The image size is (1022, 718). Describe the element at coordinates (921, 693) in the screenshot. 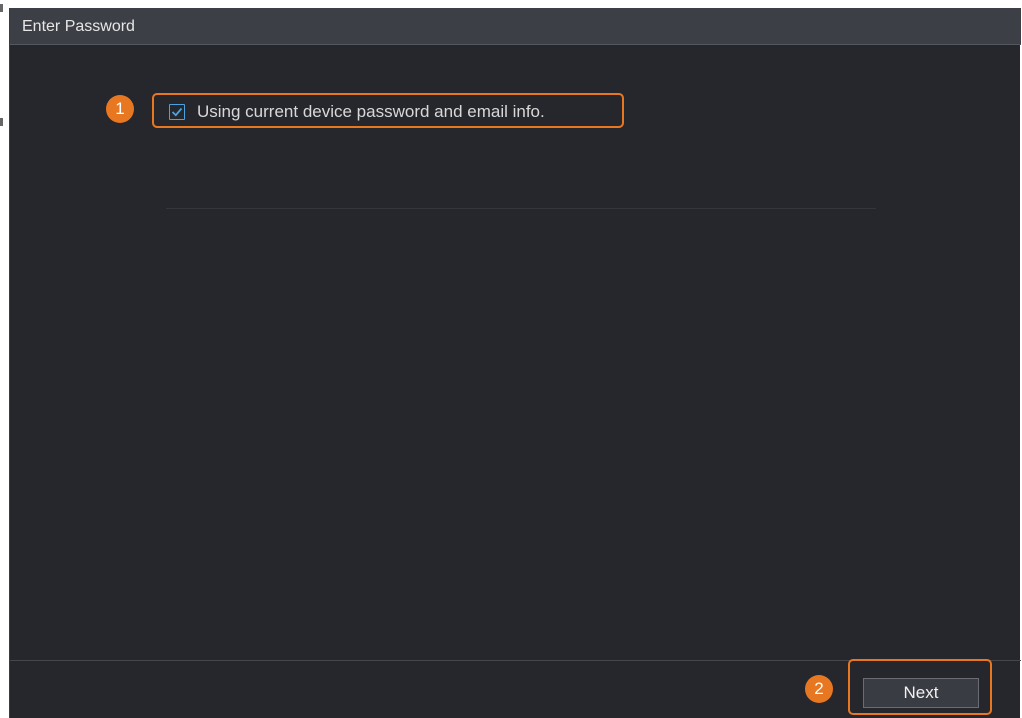

I see `next-button: Next` at that location.